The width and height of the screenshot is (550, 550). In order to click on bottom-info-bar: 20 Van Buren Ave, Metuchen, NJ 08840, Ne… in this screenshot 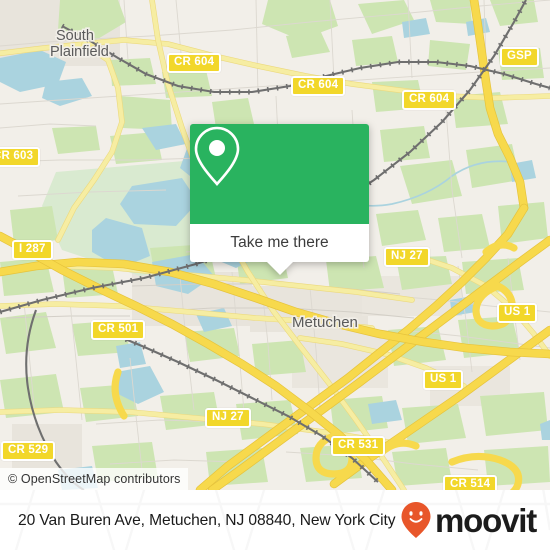, I will do `click(275, 520)`.